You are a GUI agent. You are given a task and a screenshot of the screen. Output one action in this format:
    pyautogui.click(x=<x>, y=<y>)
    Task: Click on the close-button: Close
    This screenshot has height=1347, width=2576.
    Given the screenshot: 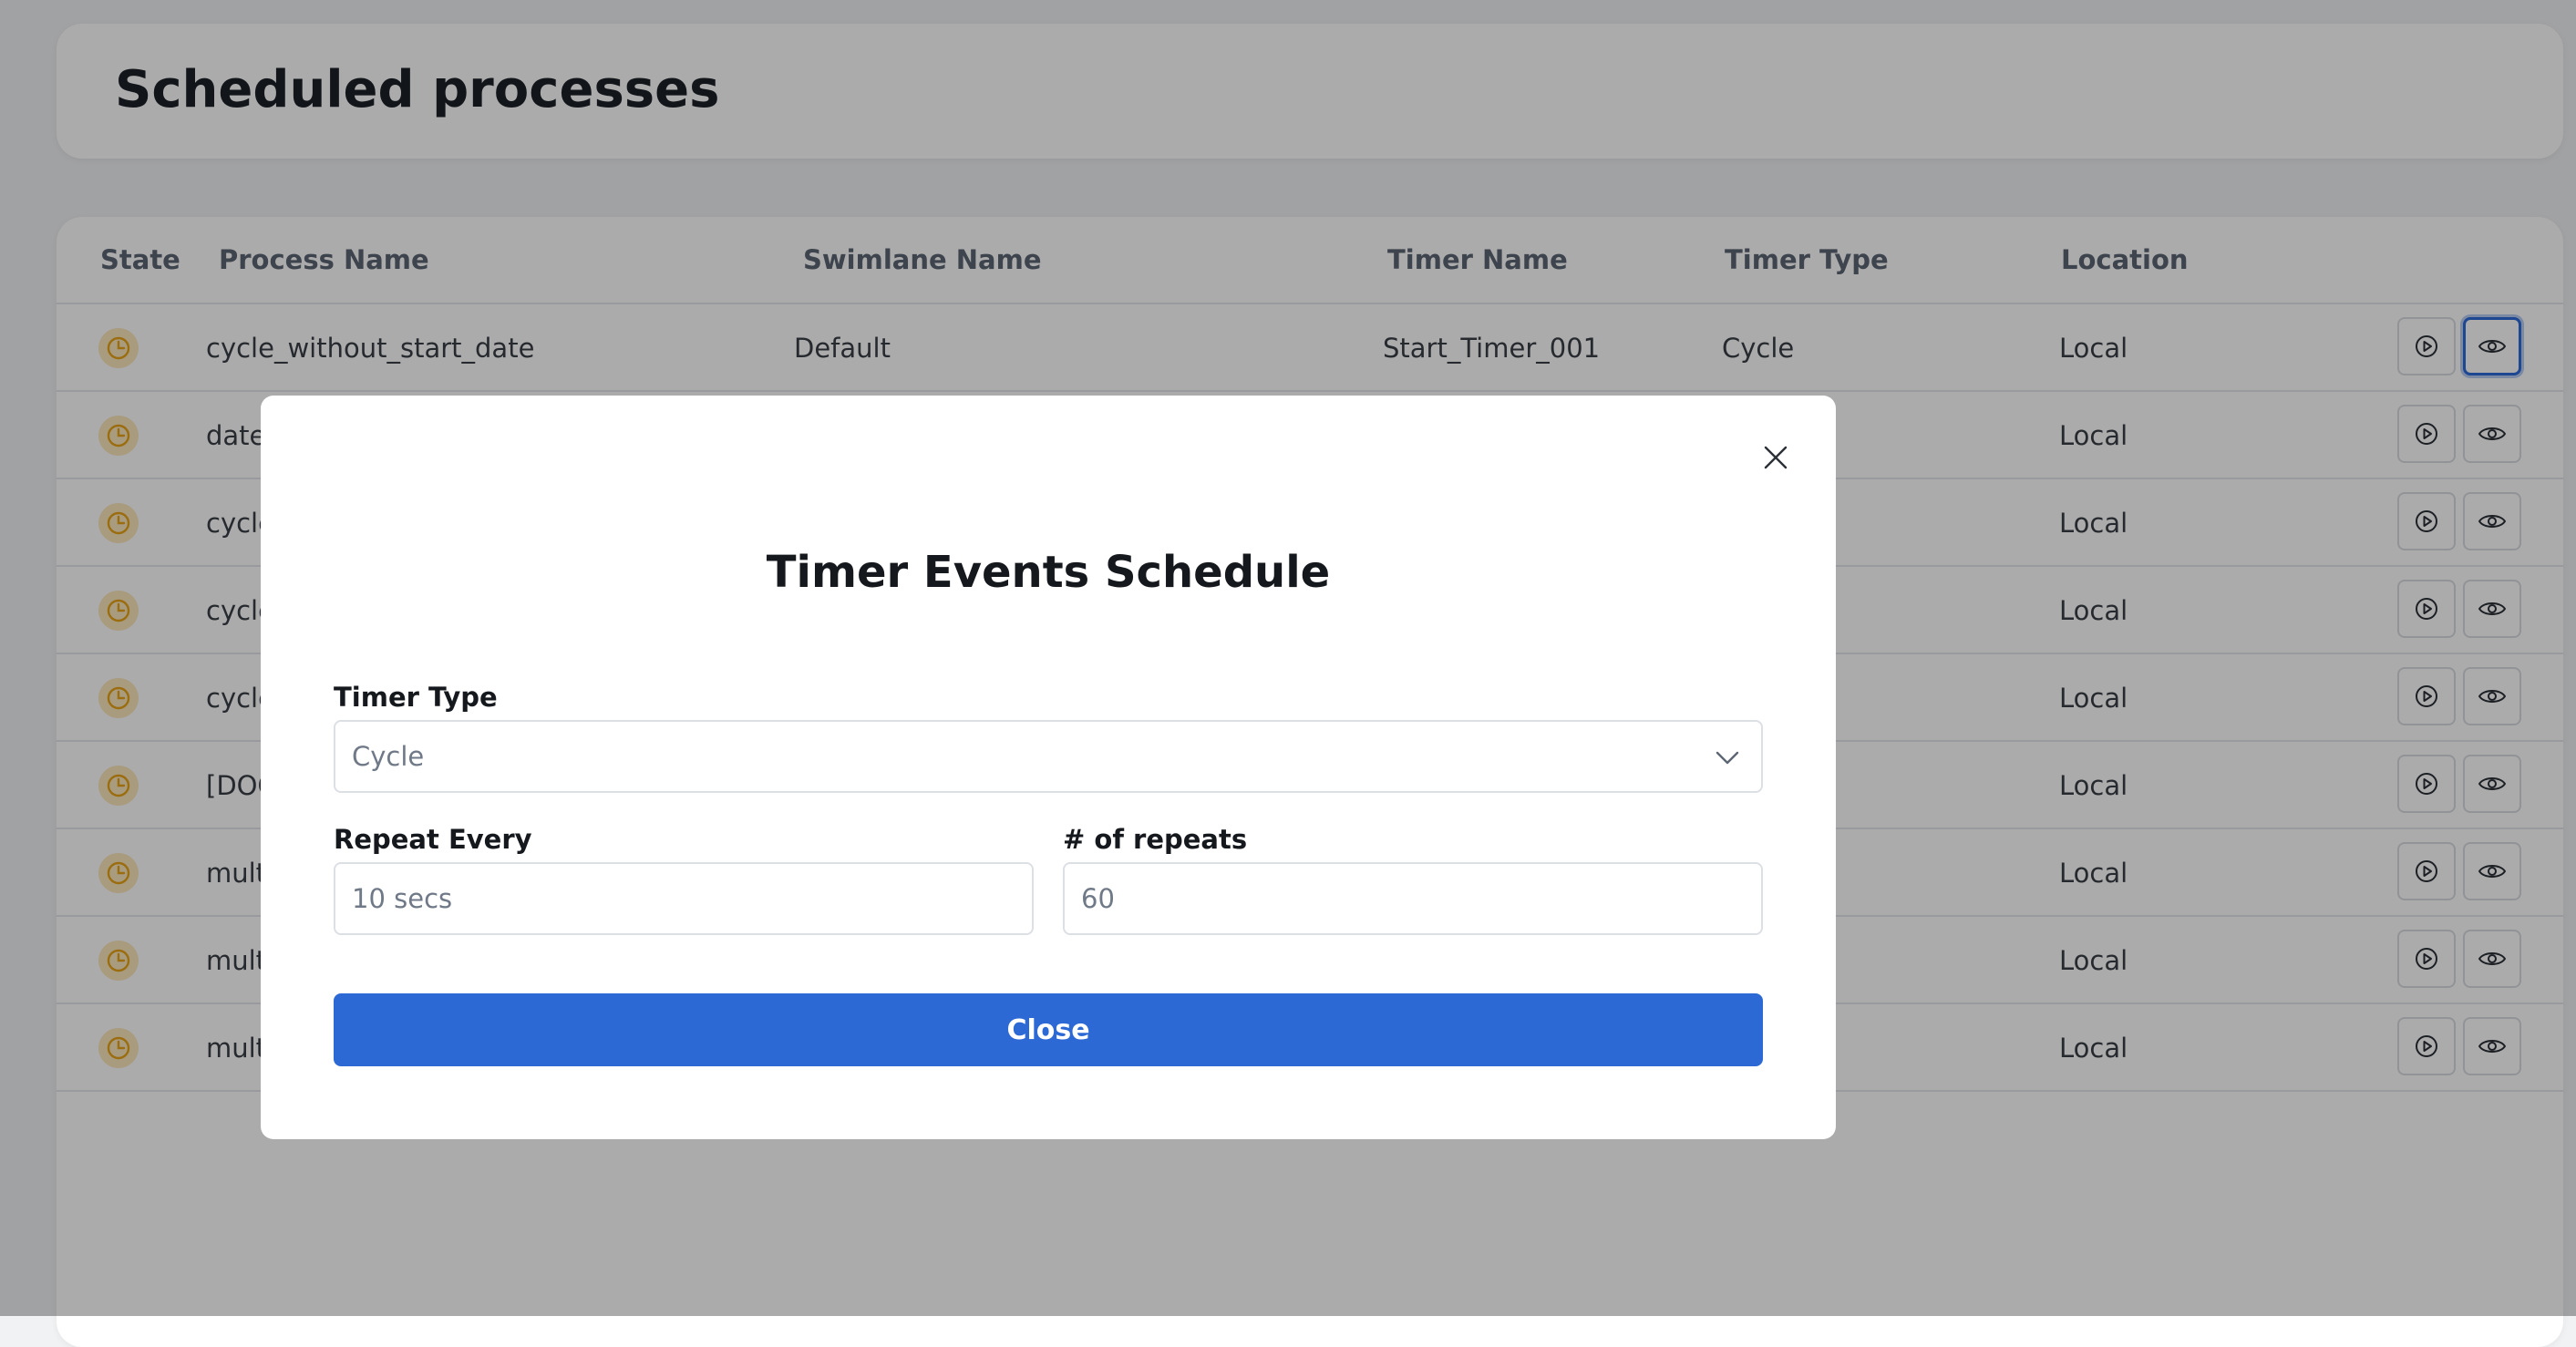 What is the action you would take?
    pyautogui.click(x=1048, y=1029)
    